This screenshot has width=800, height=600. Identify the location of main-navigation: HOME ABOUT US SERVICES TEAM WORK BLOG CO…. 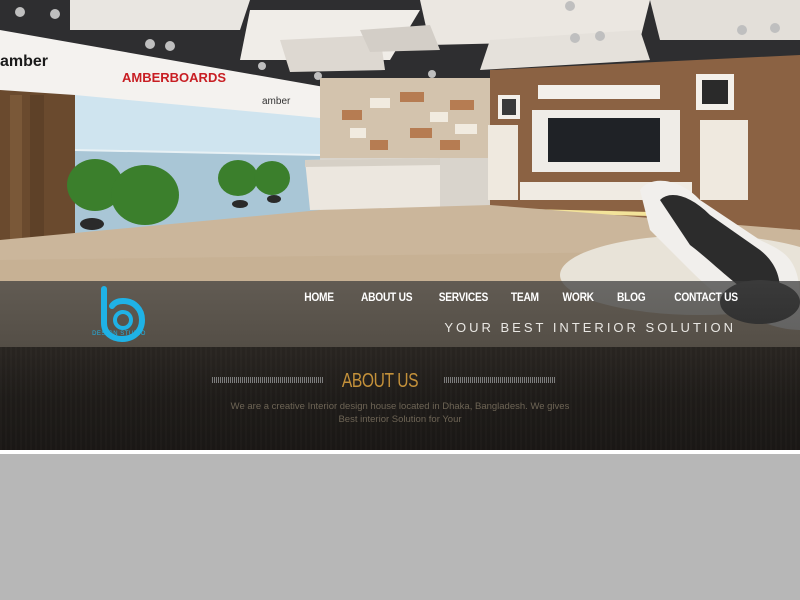
(509, 297).